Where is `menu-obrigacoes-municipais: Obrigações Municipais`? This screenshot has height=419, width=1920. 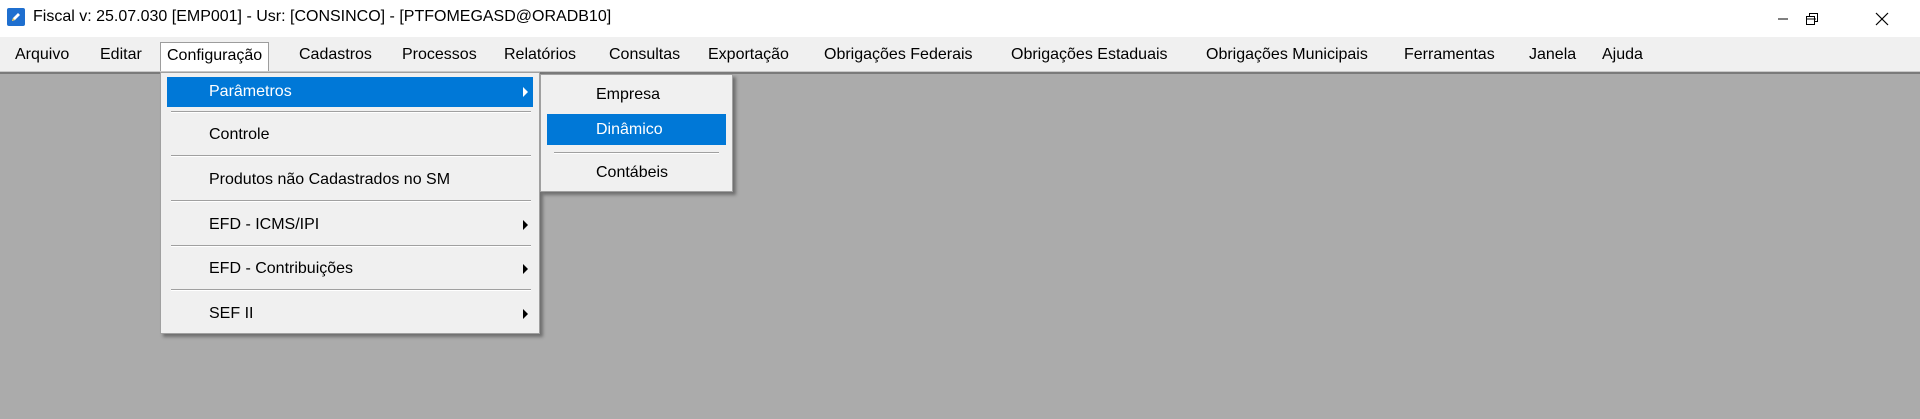
menu-obrigacoes-municipais: Obrigações Municipais is located at coordinates (1287, 54).